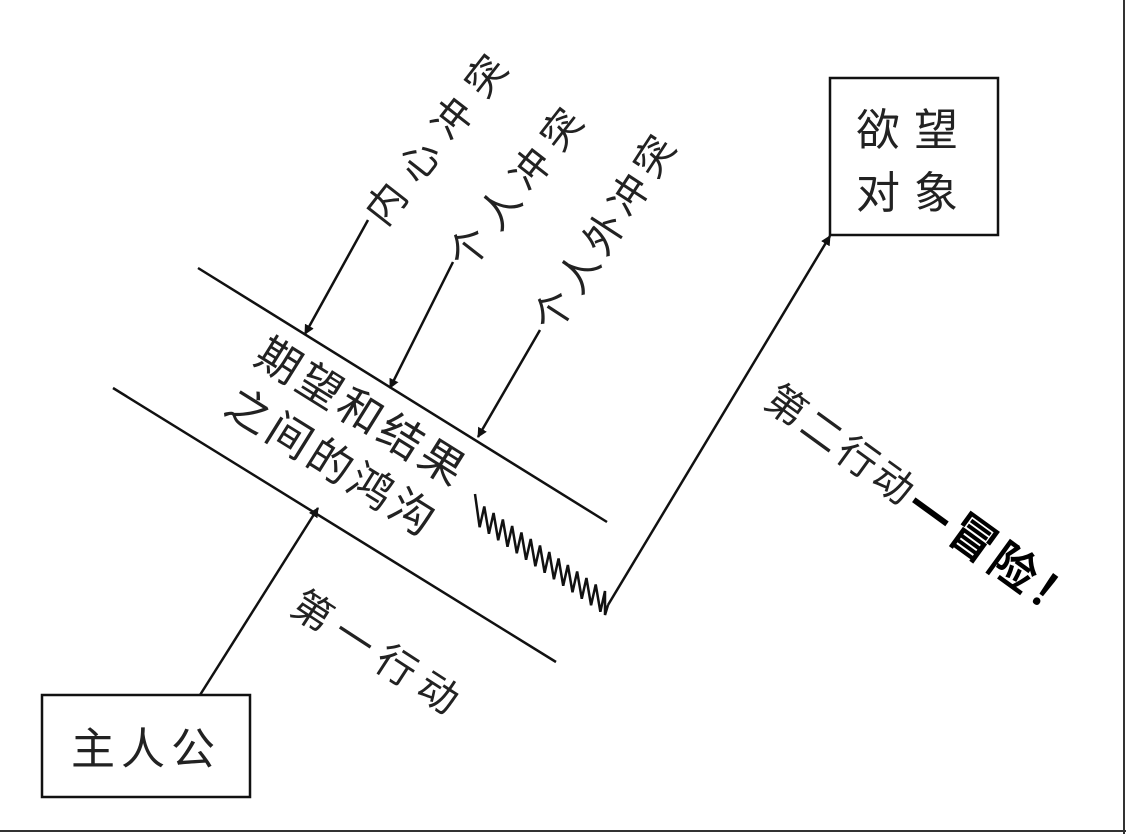 The image size is (1126, 834). Describe the element at coordinates (421, 325) in the screenshot. I see `personal-conflict-arrow` at that location.